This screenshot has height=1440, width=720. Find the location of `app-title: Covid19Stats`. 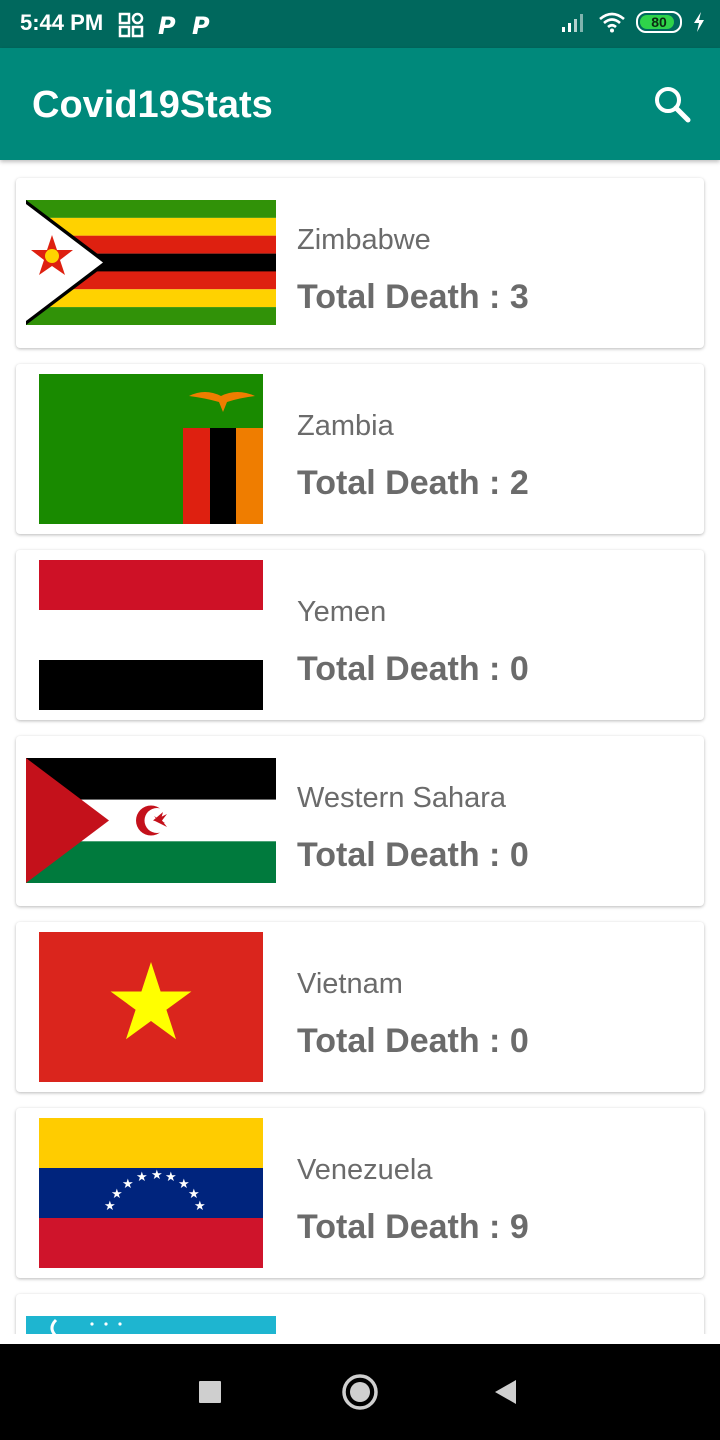

app-title: Covid19Stats is located at coordinates (152, 105).